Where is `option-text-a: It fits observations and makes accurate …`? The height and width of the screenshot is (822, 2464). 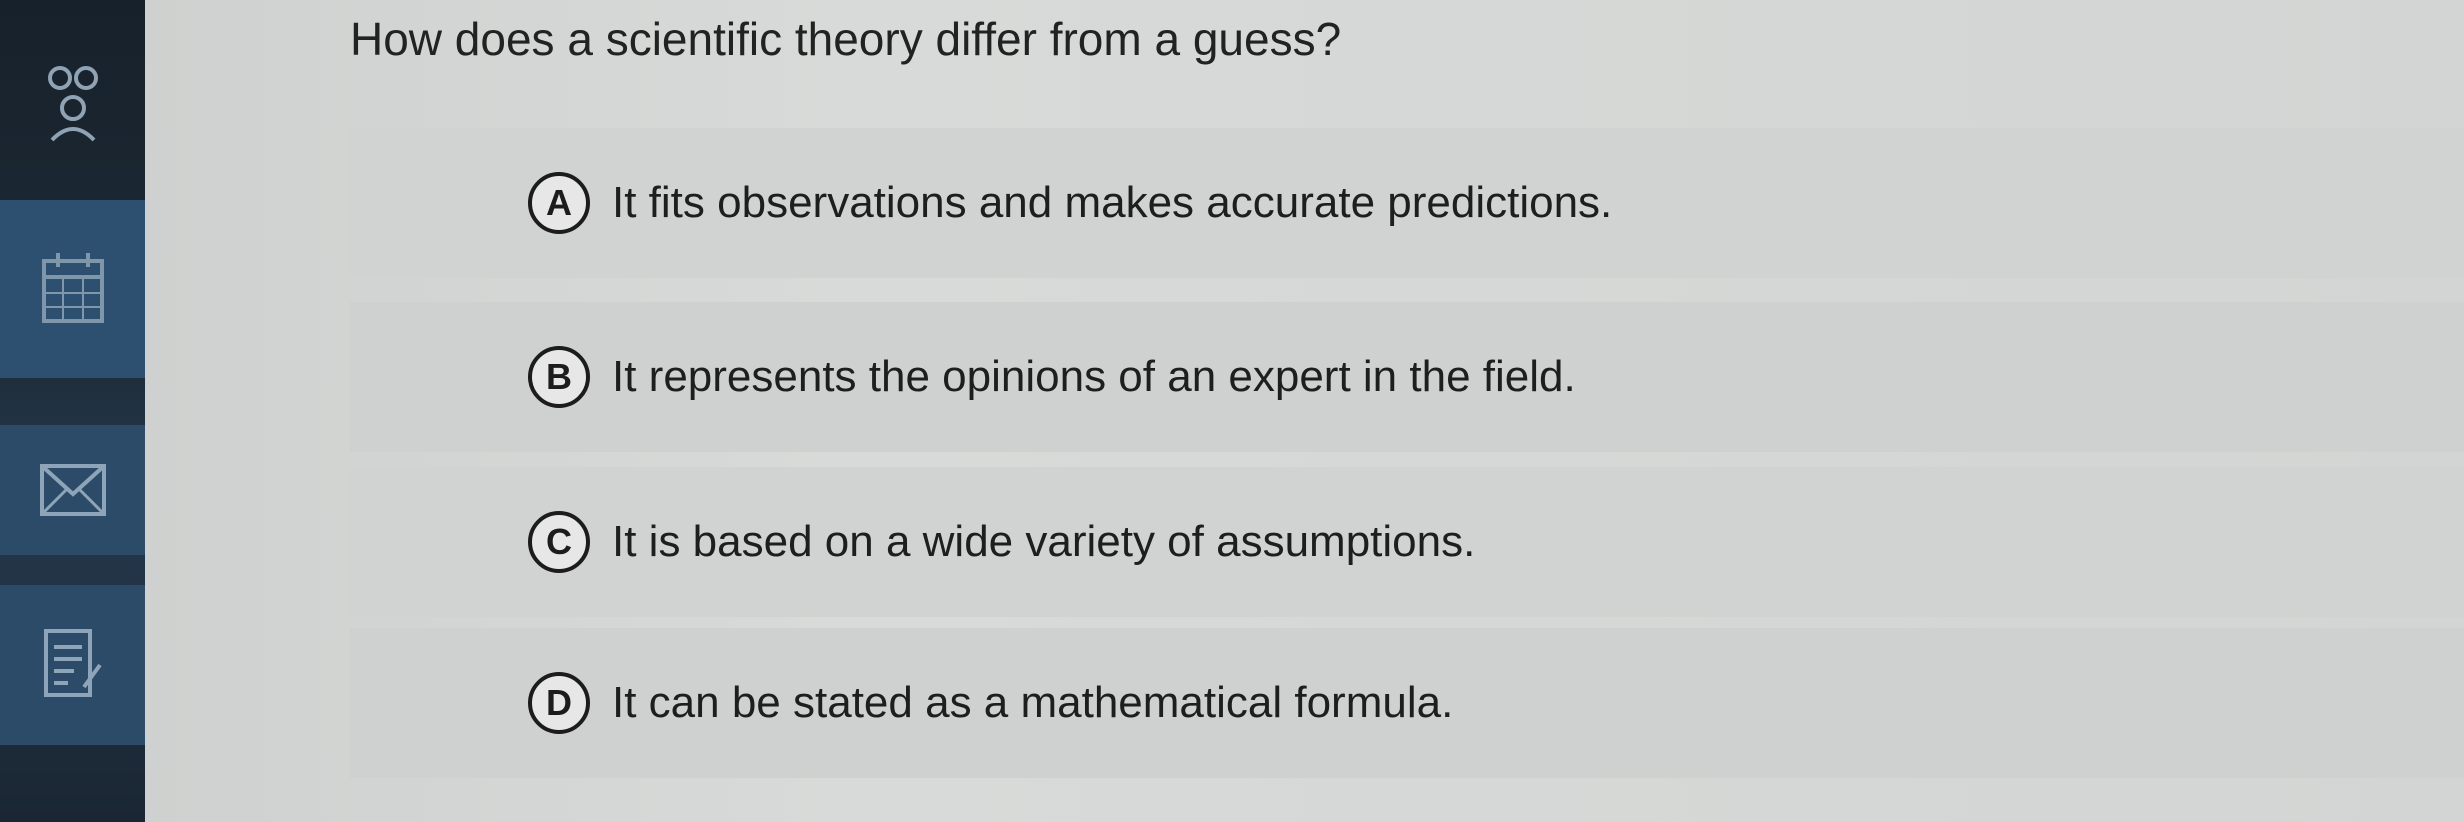
option-text-a: It fits observations and makes accurate … is located at coordinates (1112, 202).